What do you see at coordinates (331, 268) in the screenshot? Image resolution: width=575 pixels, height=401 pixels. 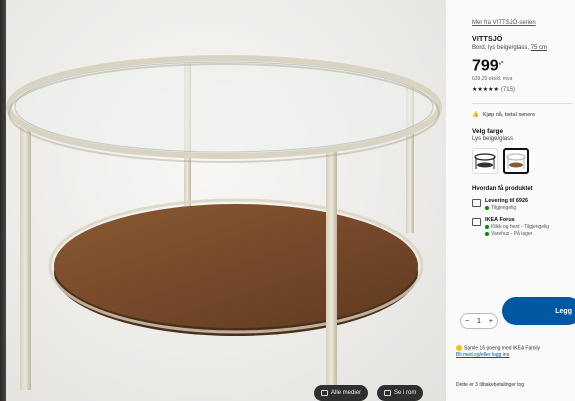 I see `front-right-leg` at bounding box center [331, 268].